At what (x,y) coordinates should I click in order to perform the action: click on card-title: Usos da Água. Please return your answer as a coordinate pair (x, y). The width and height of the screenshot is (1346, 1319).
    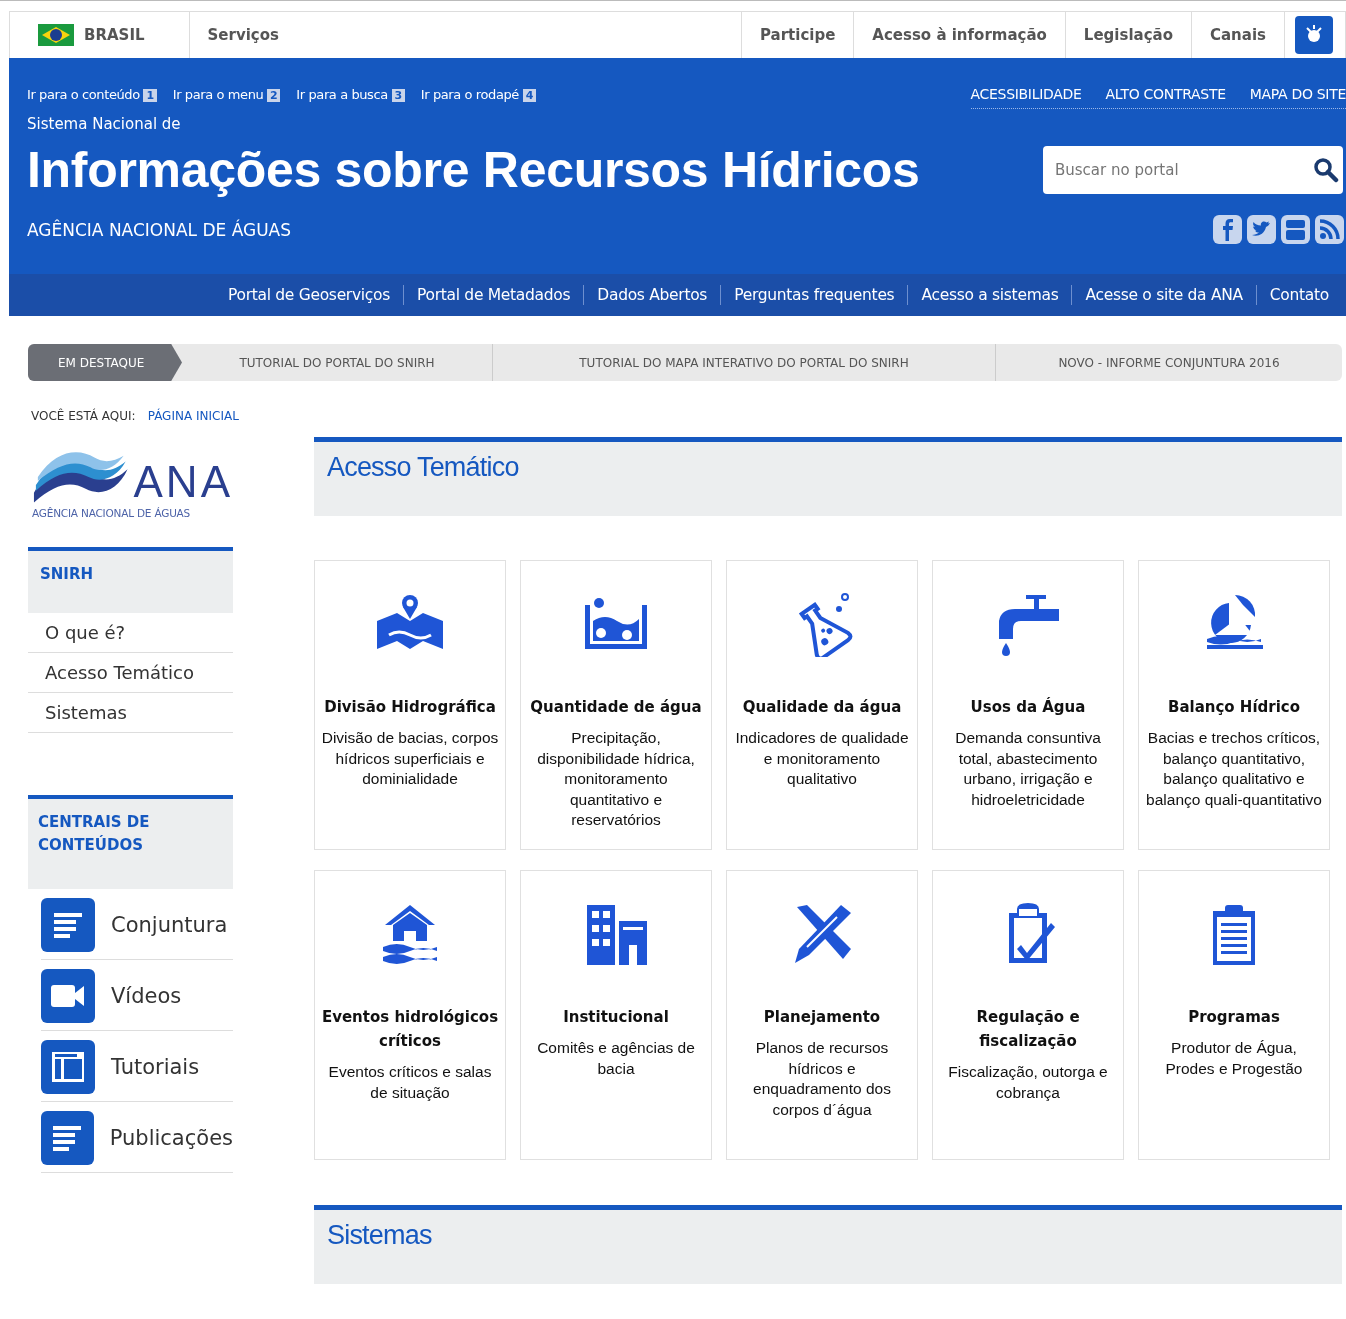
    Looking at the image, I should click on (1028, 707).